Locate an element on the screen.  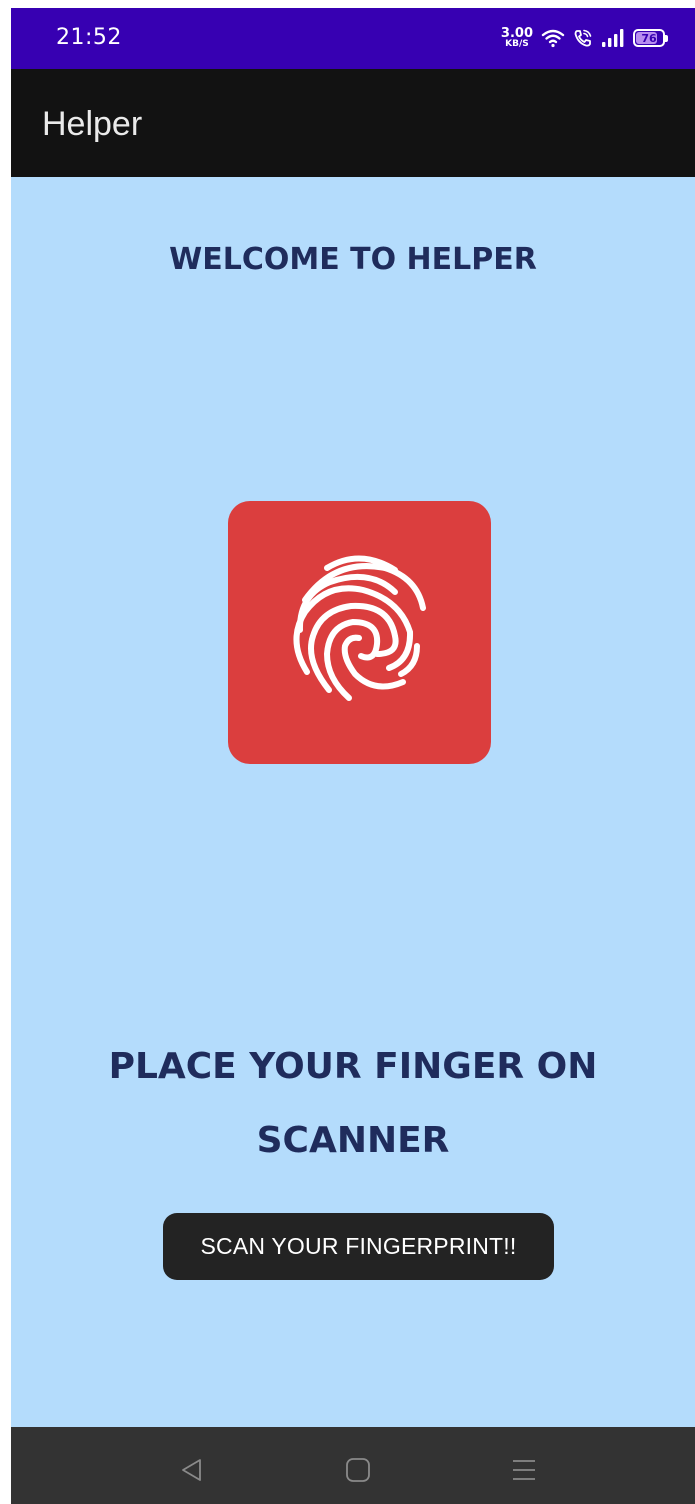
wifi-icon is located at coordinates (553, 38).